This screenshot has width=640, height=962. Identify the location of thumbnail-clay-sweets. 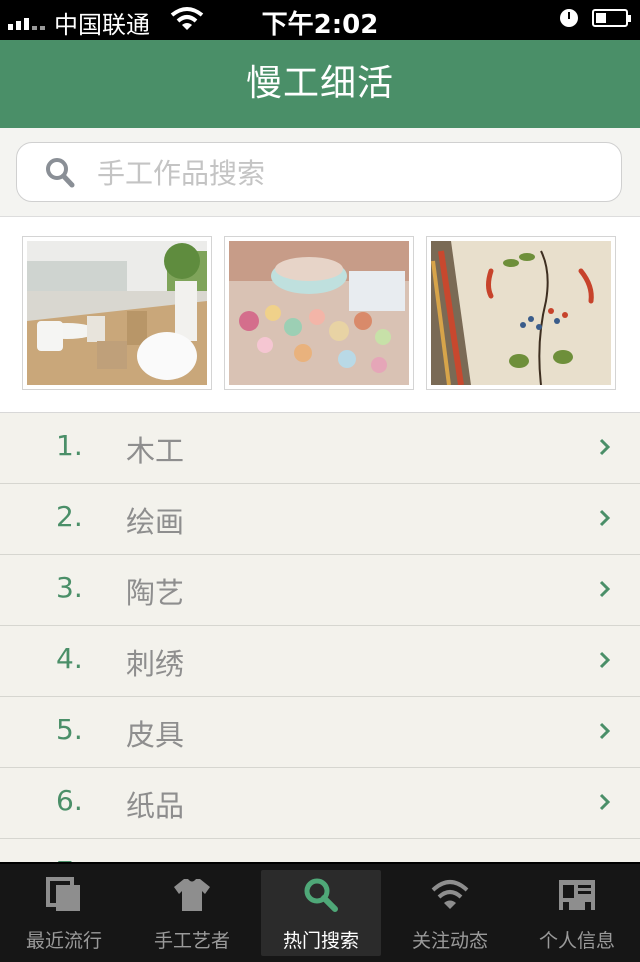
(319, 313).